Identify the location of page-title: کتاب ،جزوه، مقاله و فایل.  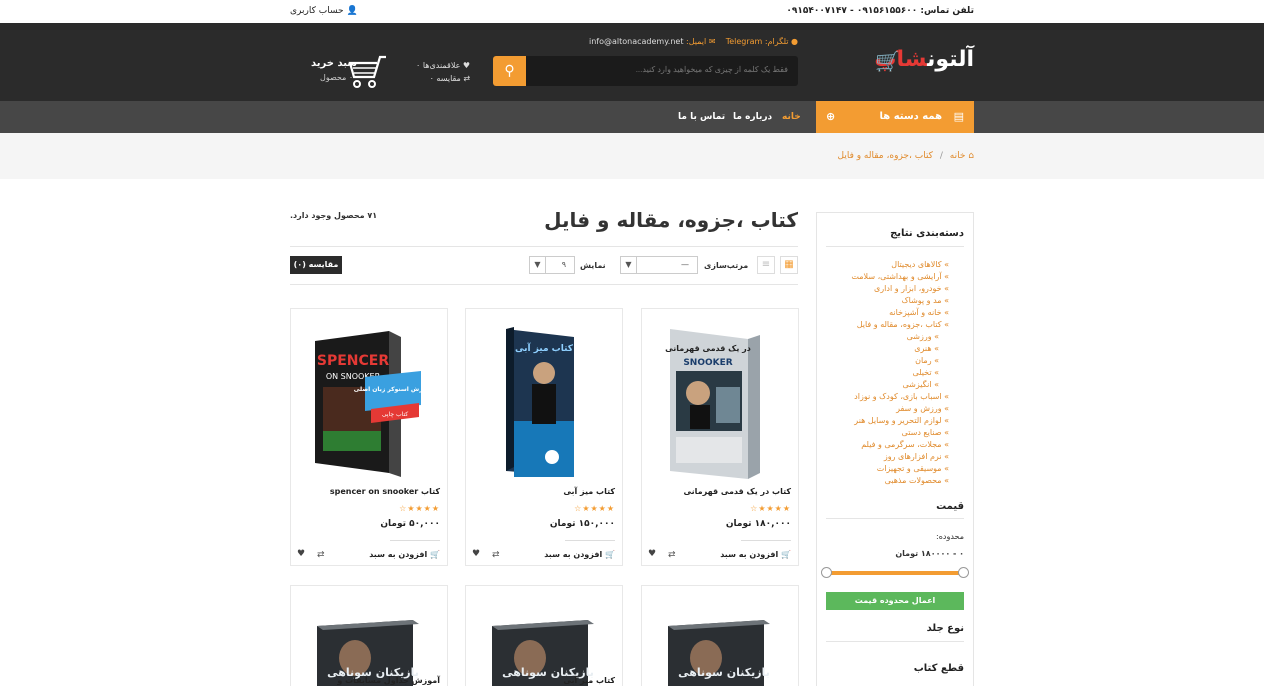
(671, 220).